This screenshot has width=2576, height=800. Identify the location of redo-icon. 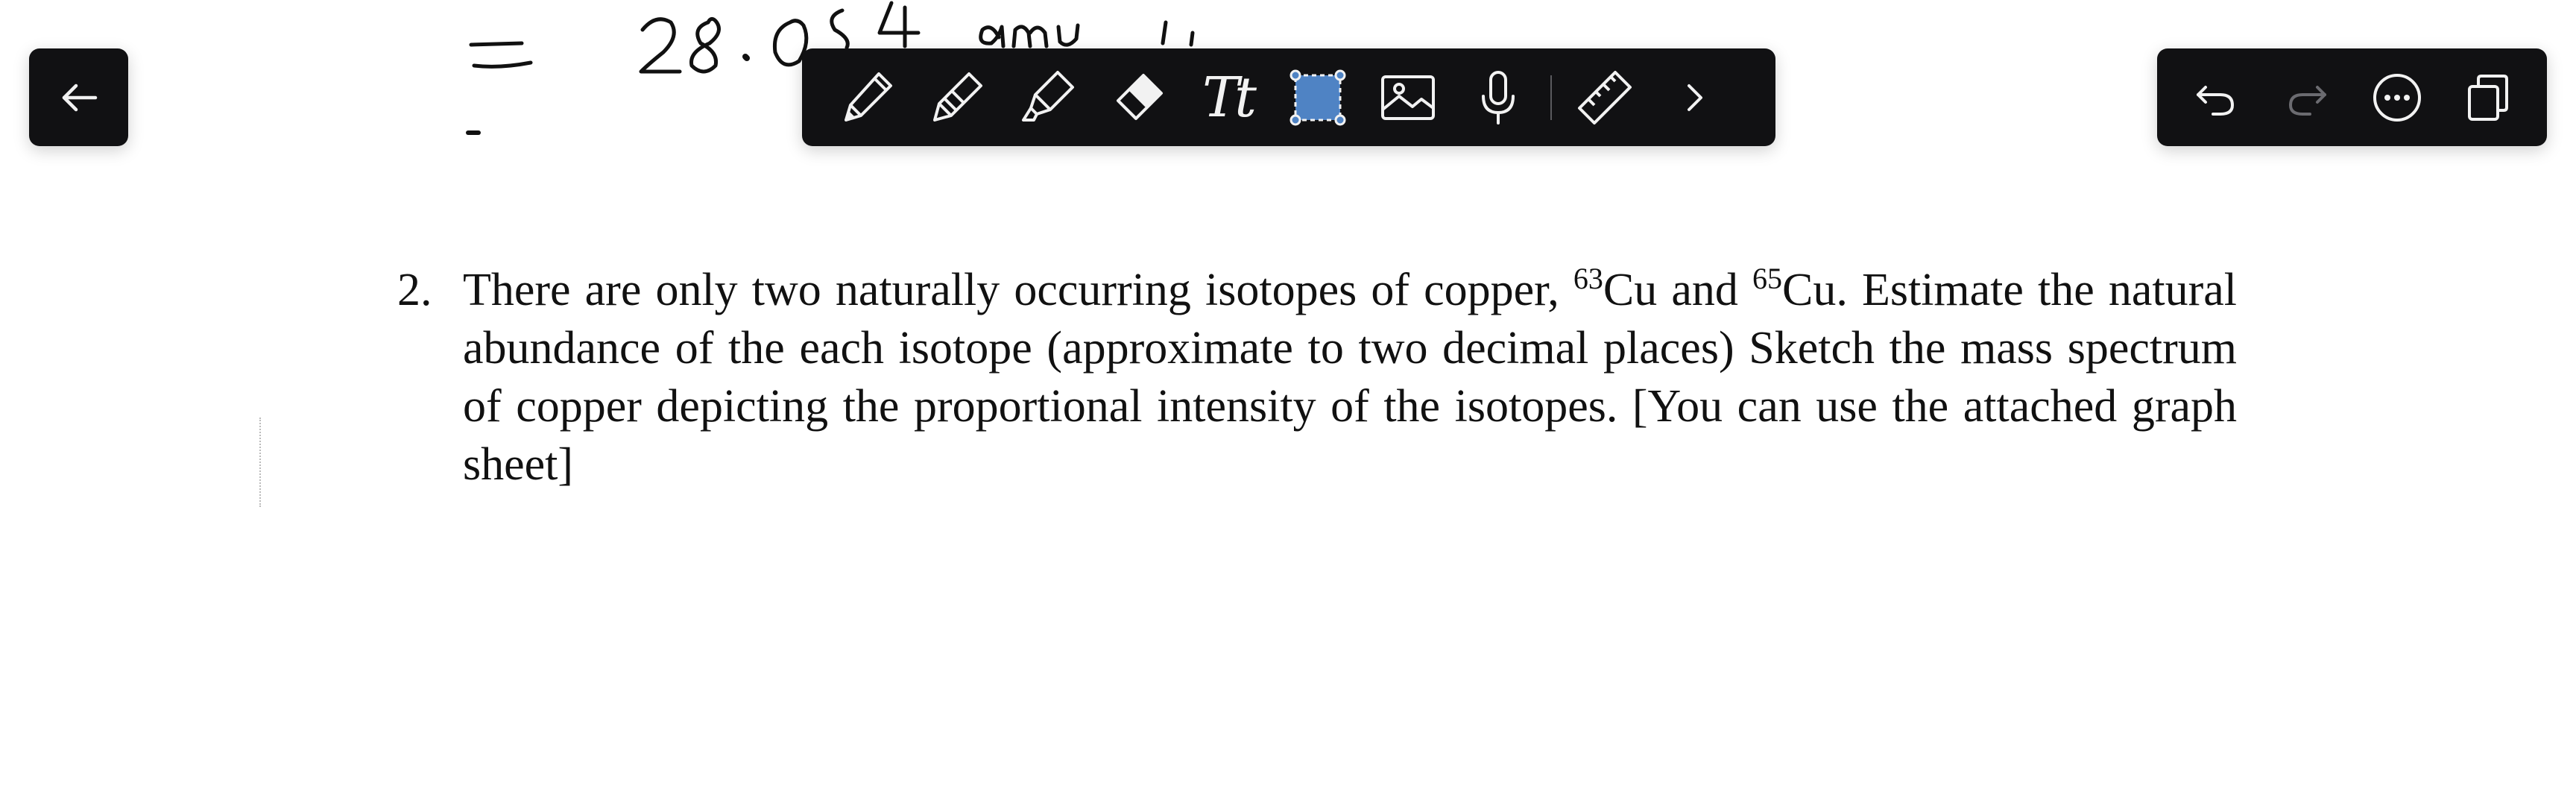
(2307, 100).